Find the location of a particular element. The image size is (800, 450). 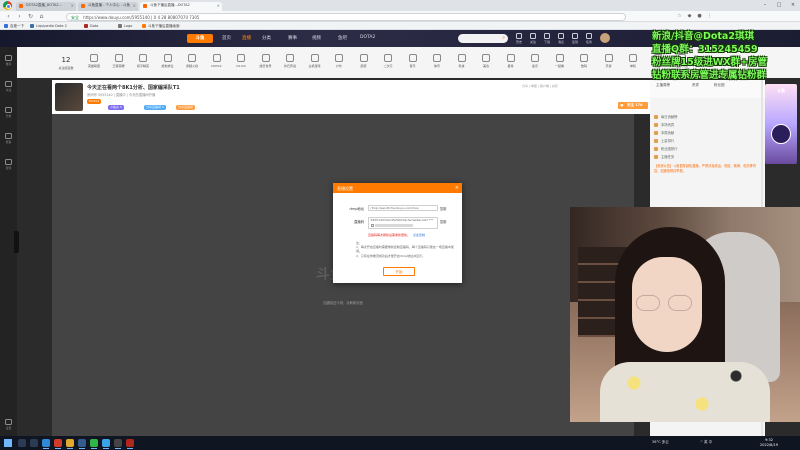

maximize-icon: □ is located at coordinates (779, 5).